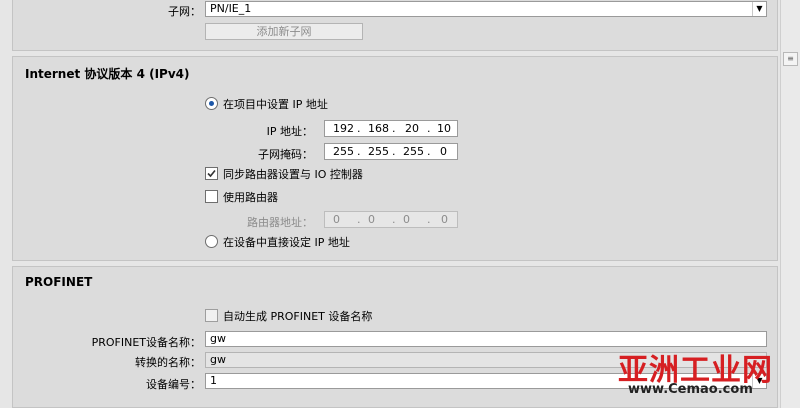 The image size is (800, 408). I want to click on mask-octet-1: 255, so click(343, 151).